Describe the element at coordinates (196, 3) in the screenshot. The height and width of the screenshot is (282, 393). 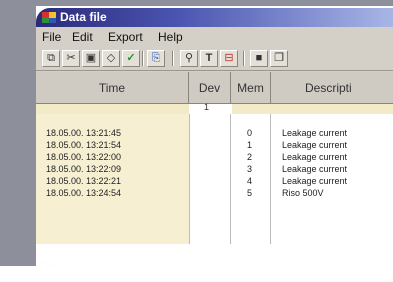
I see `bezel-top-edge` at that location.